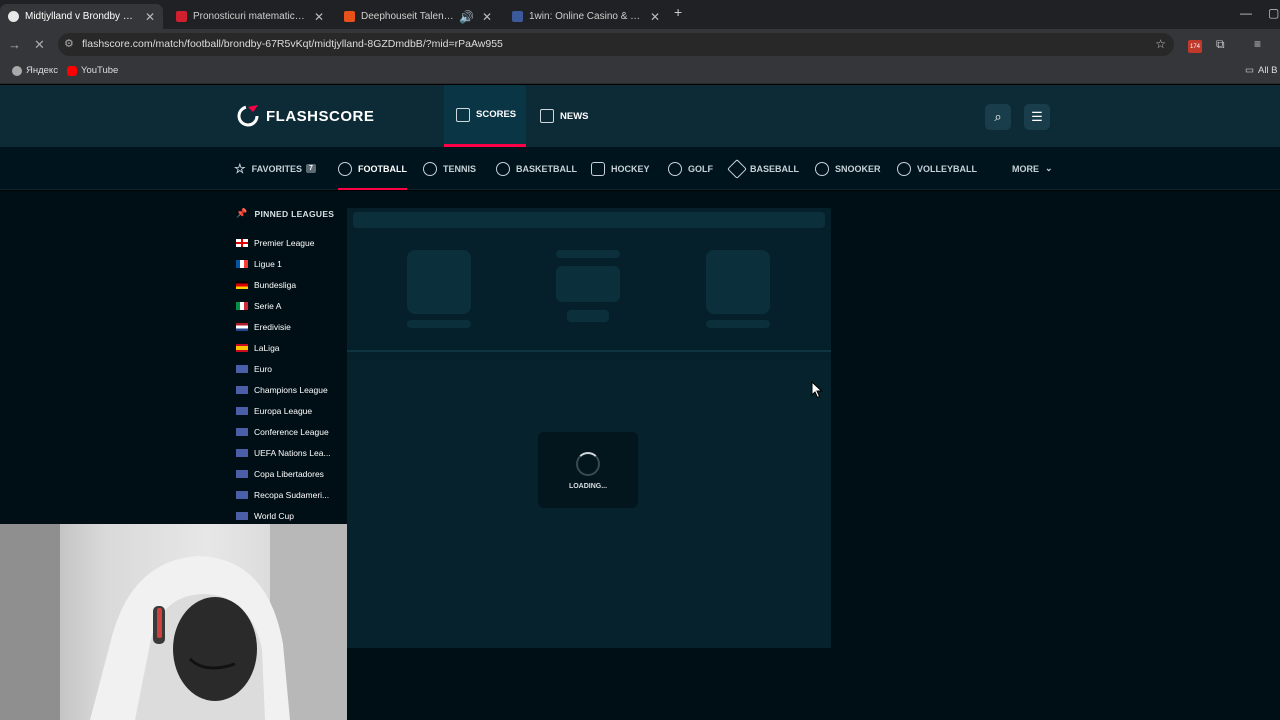 This screenshot has width=1280, height=720. What do you see at coordinates (17, 70) in the screenshot?
I see `yandex-icon` at bounding box center [17, 70].